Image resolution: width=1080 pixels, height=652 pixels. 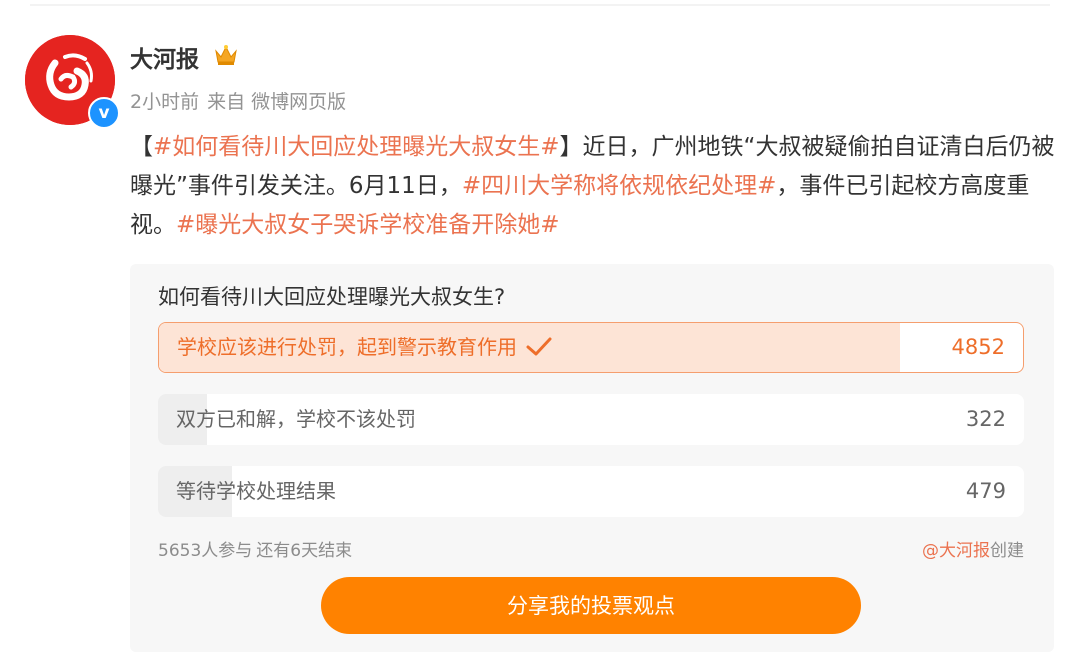 What do you see at coordinates (255, 548) in the screenshot?
I see `poll-stats: 5653人参与 还有6天结束` at bounding box center [255, 548].